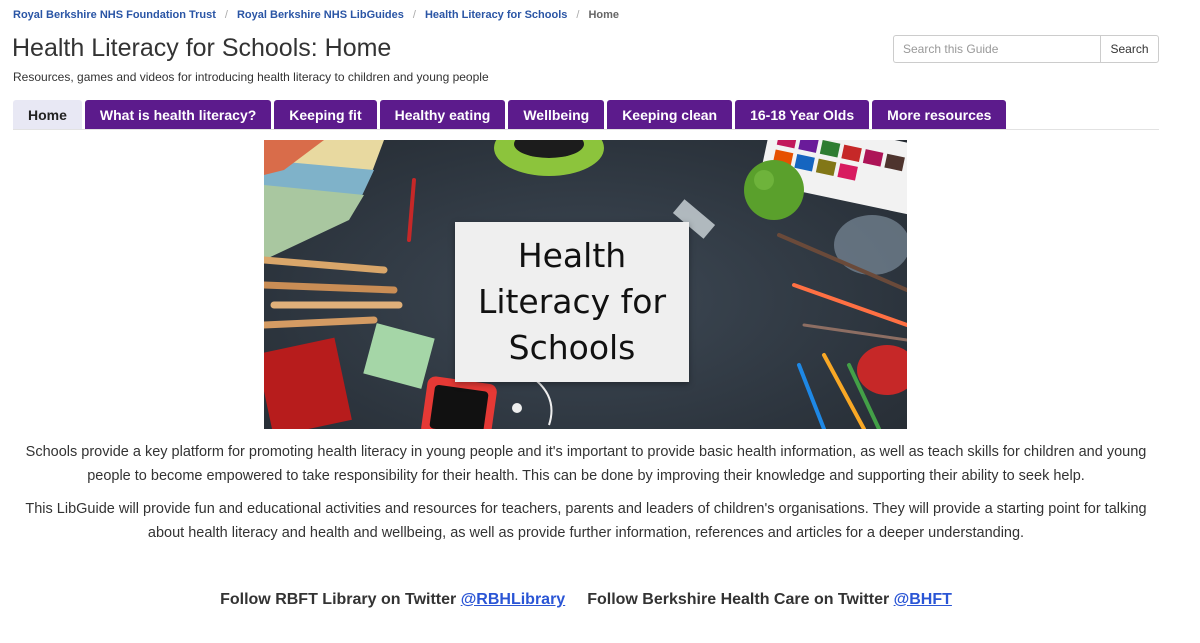 The image size is (1200, 643). Describe the element at coordinates (202, 48) in the screenshot. I see `page-title: Health Literacy for Schools: Home` at that location.